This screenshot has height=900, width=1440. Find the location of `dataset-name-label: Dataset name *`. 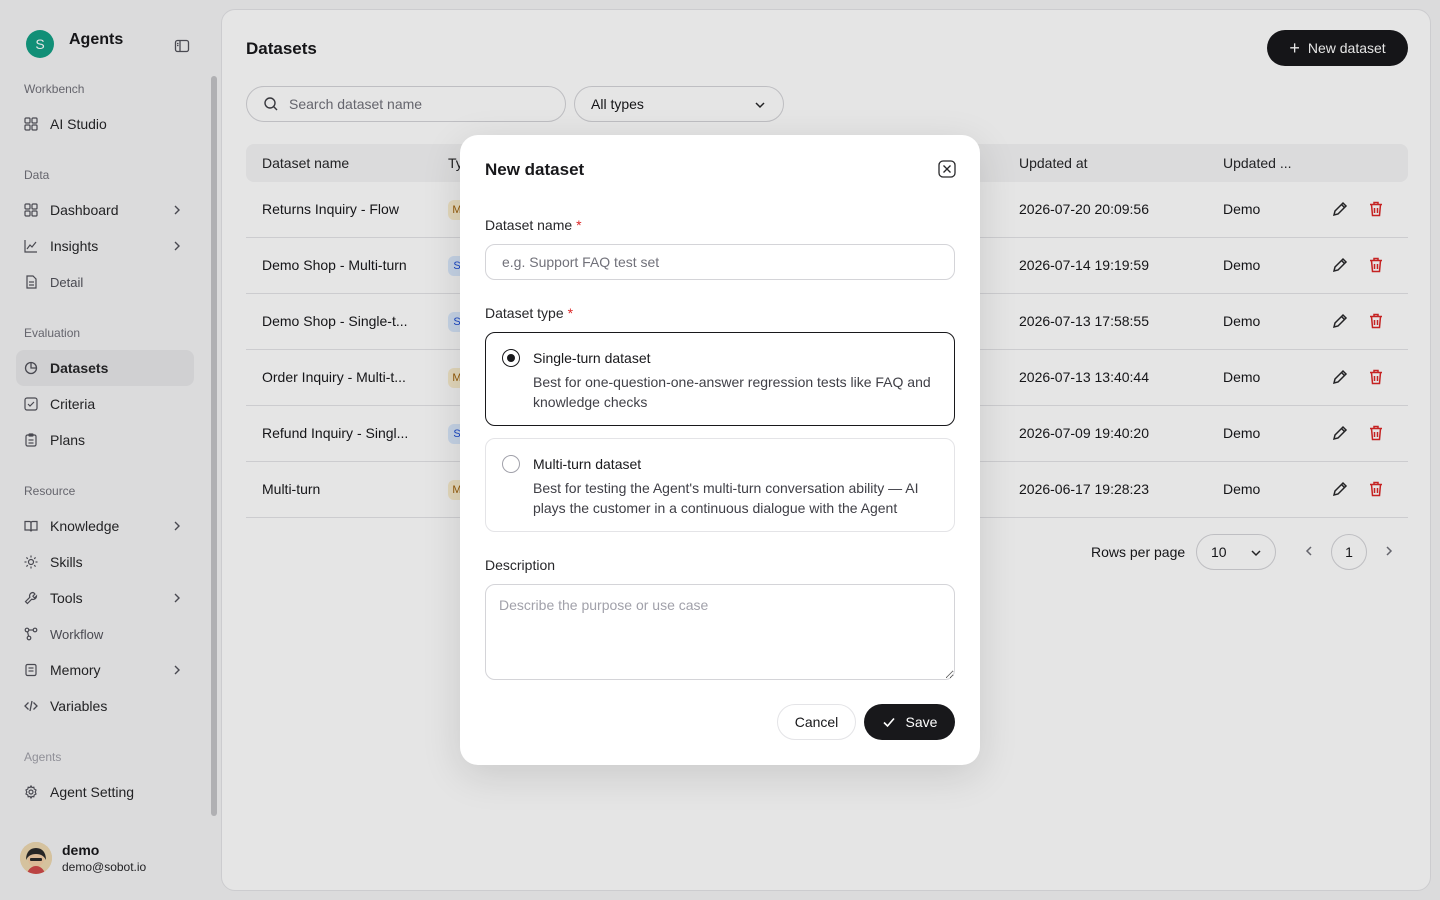

dataset-name-label: Dataset name * is located at coordinates (533, 225).